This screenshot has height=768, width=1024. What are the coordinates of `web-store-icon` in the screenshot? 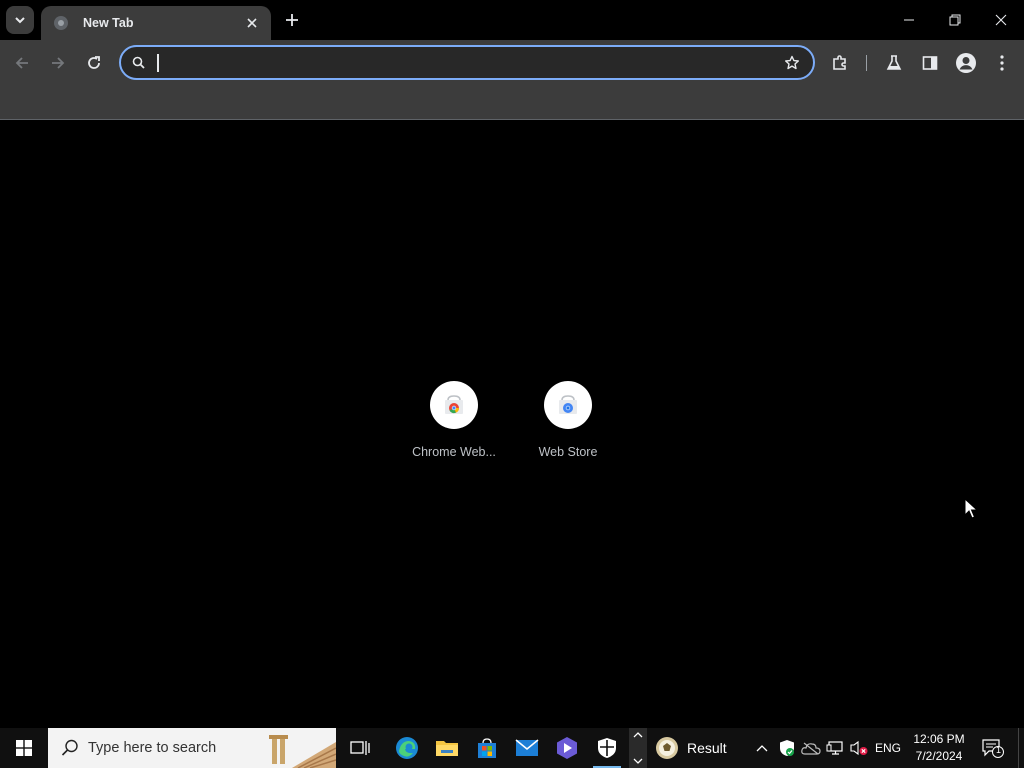 It's located at (568, 404).